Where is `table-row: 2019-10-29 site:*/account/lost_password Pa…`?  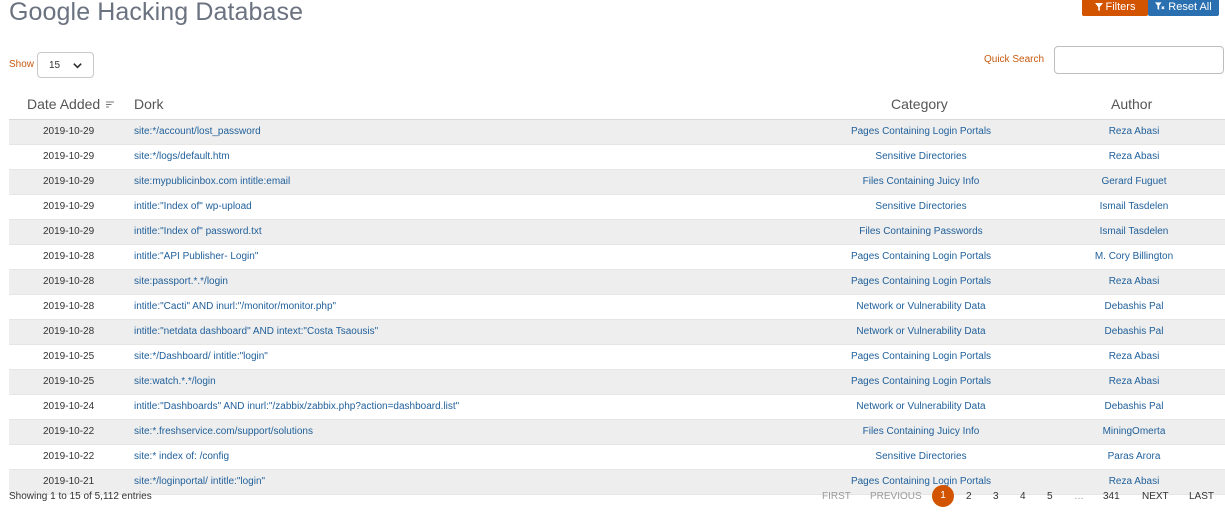 table-row: 2019-10-29 site:*/account/lost_password Pa… is located at coordinates (617, 132).